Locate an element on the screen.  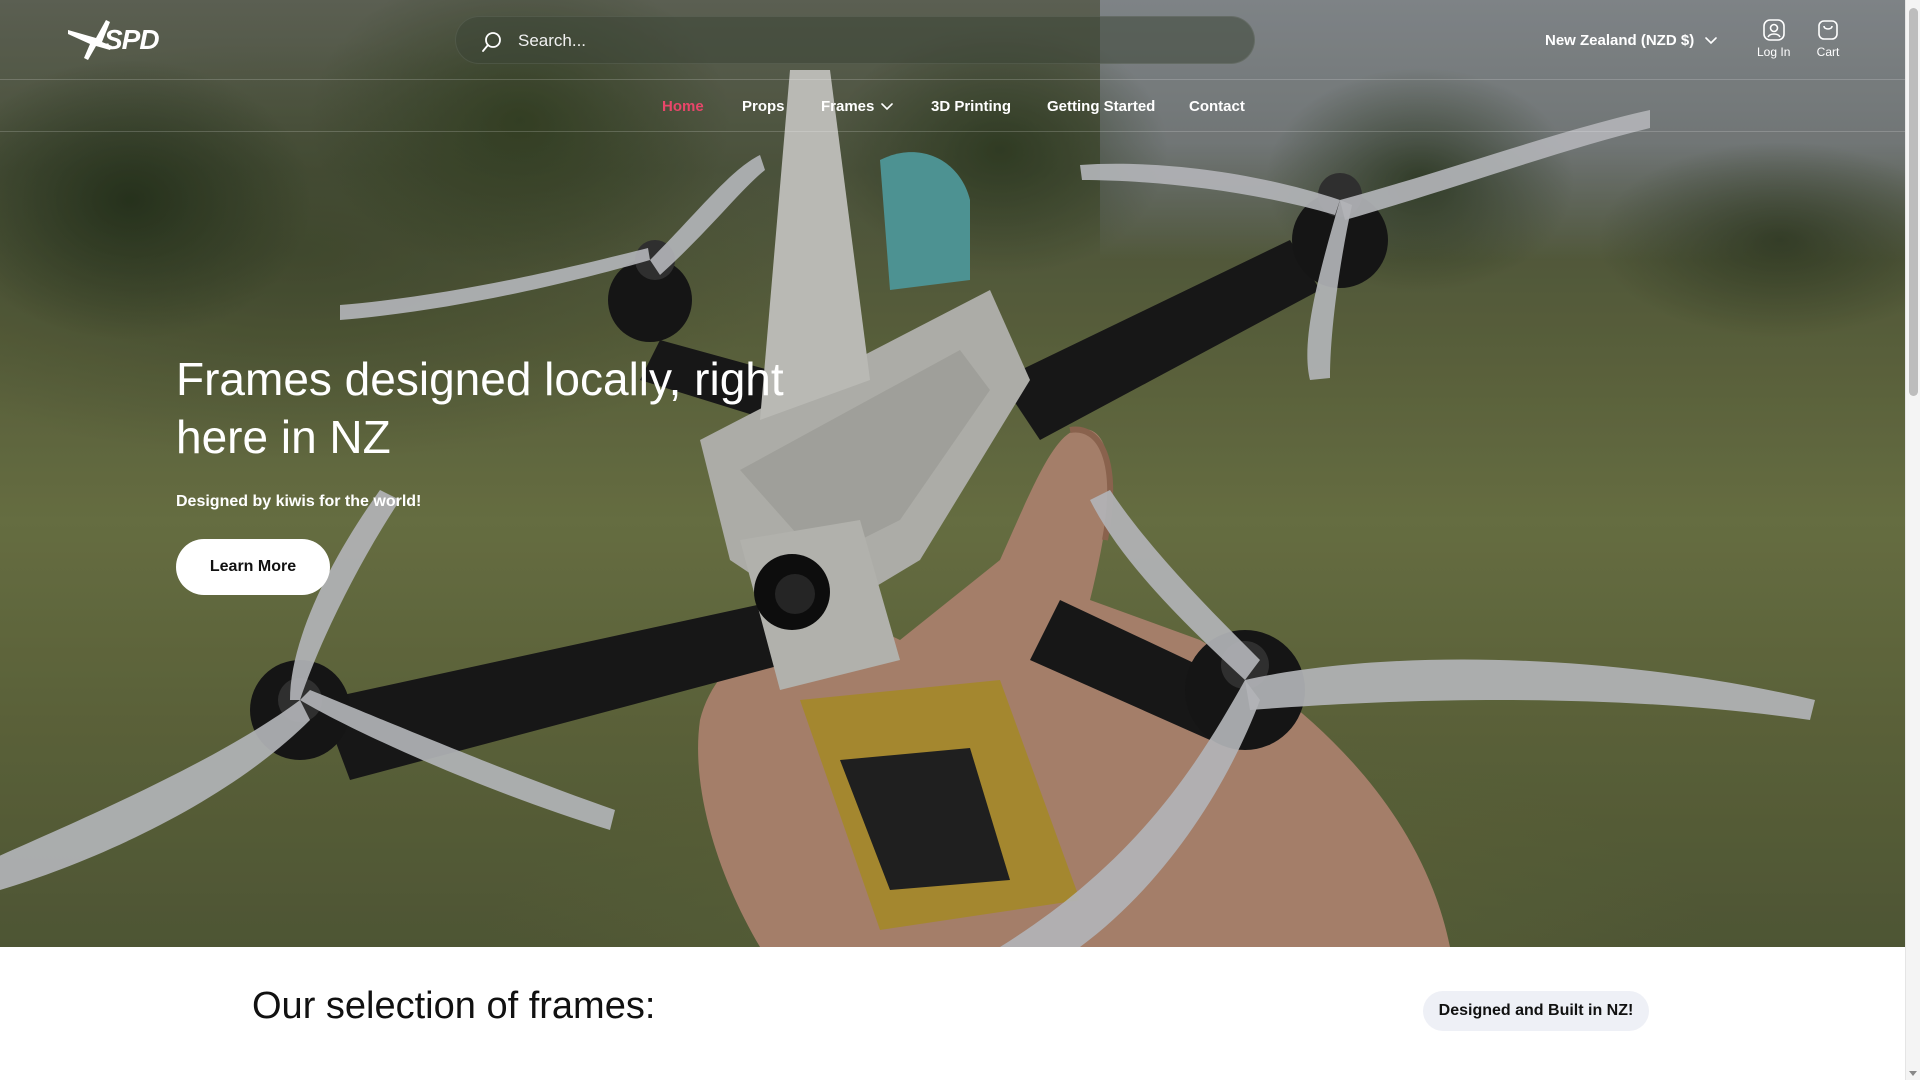
login-button: Log In is located at coordinates (1773, 38).